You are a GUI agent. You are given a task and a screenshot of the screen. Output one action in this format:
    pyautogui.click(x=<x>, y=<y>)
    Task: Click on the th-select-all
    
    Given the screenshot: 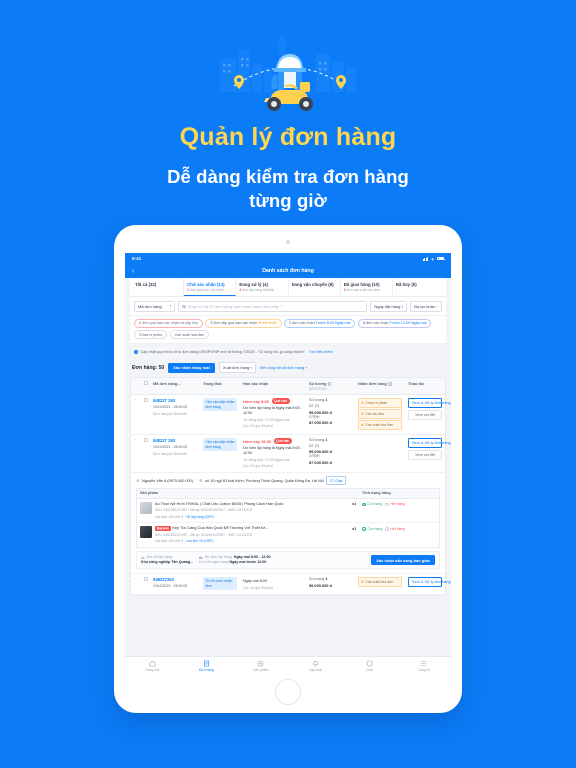 What is the action you would take?
    pyautogui.click(x=145, y=386)
    